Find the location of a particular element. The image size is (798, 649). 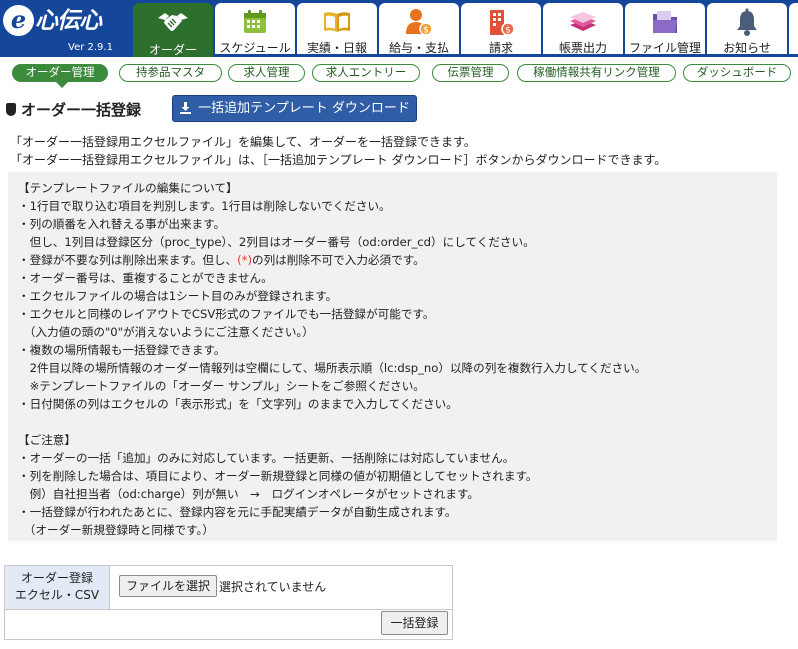

bell-icon is located at coordinates (747, 22).